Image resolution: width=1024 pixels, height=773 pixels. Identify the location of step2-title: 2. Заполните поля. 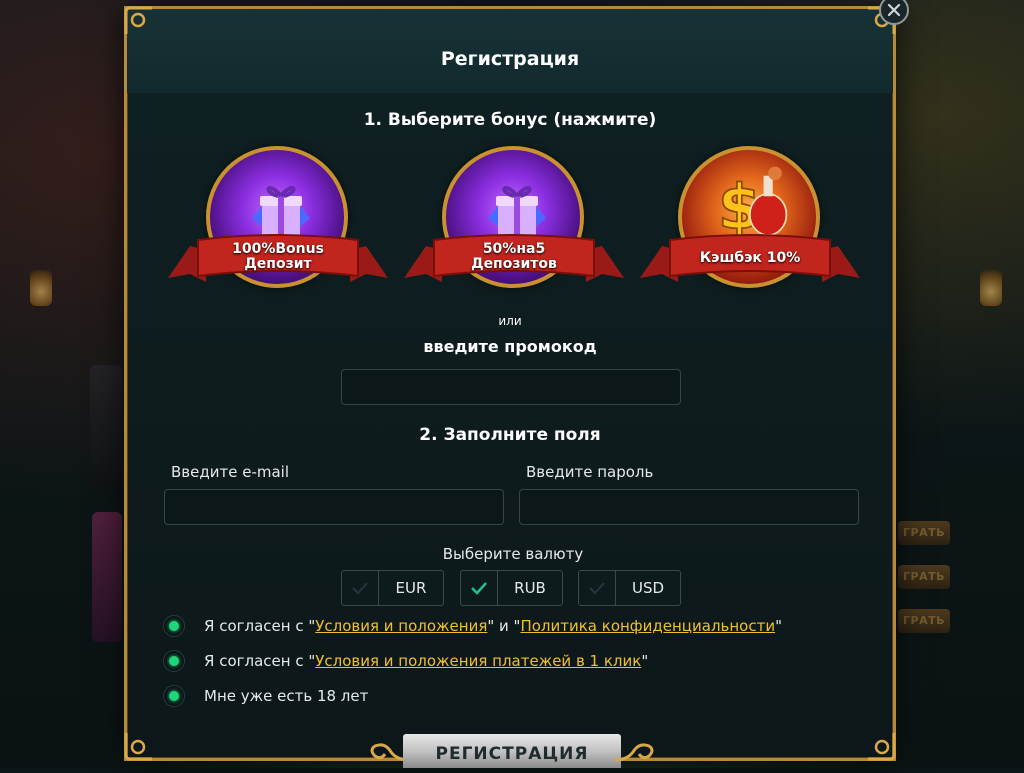
(510, 435).